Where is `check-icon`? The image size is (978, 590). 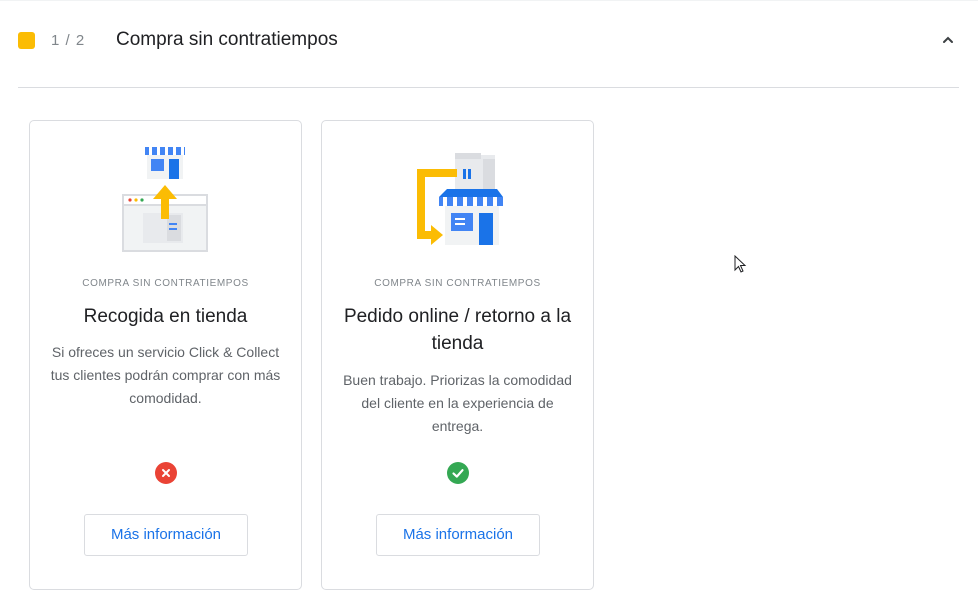 check-icon is located at coordinates (457, 473).